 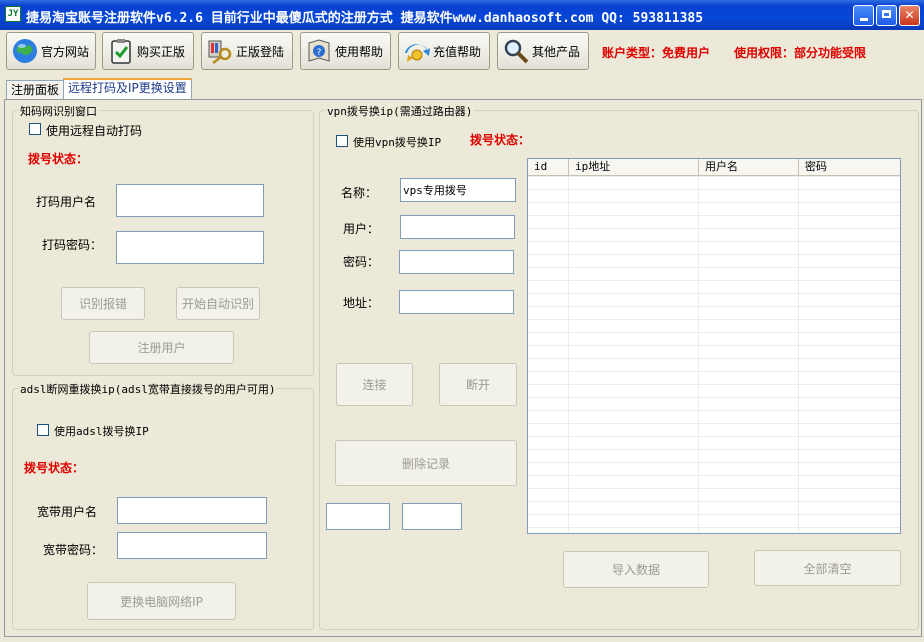 What do you see at coordinates (457, 51) in the screenshot?
I see `recharge-help-label: 充值帮助` at bounding box center [457, 51].